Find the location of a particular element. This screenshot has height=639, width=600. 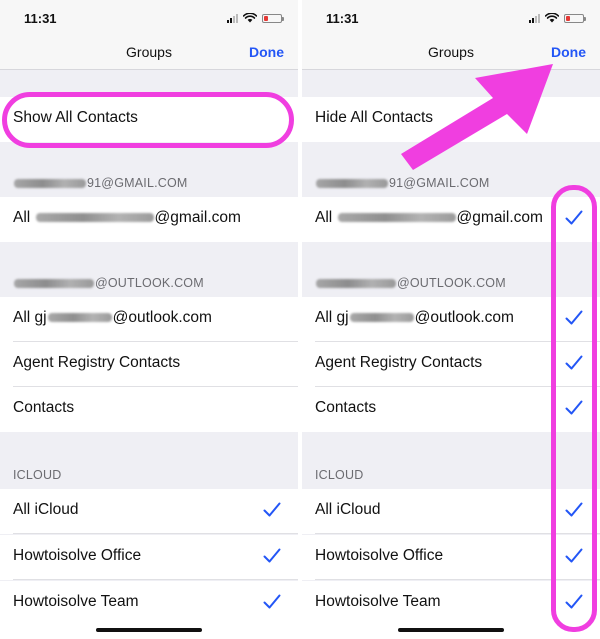

group-row-agent-registry: Agent Registry Contacts is located at coordinates (149, 364).